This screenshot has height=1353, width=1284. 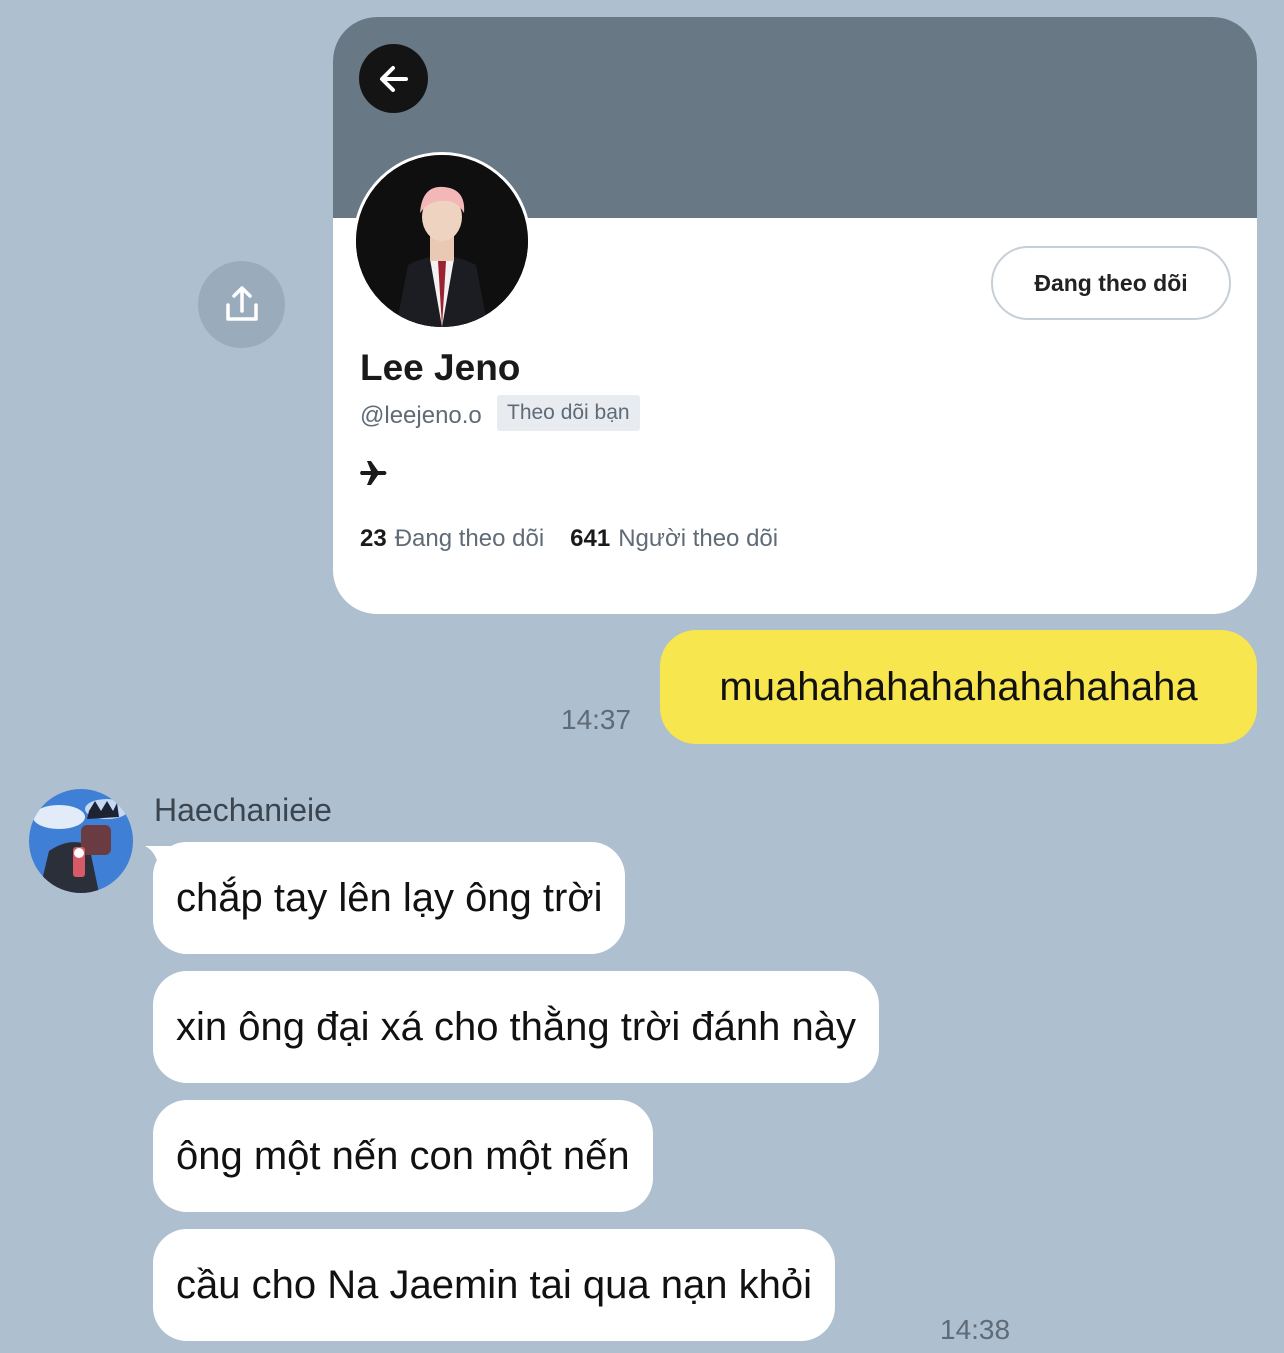 What do you see at coordinates (389, 898) in the screenshot?
I see `incoming-message-bubble: chắp tay lên lạy ông trời` at bounding box center [389, 898].